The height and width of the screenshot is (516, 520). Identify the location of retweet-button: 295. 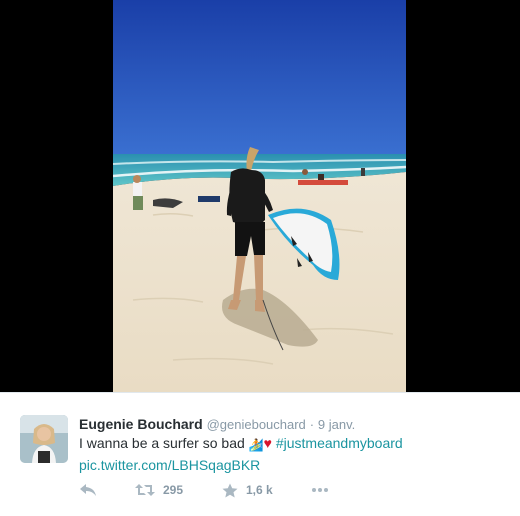
(159, 490).